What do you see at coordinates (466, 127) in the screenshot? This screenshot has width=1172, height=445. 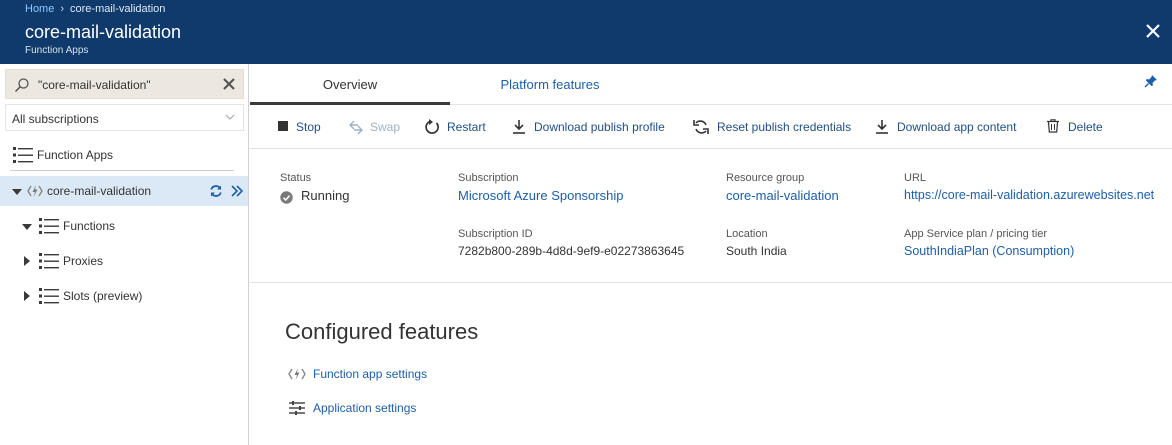 I see `restart-label: Restart` at bounding box center [466, 127].